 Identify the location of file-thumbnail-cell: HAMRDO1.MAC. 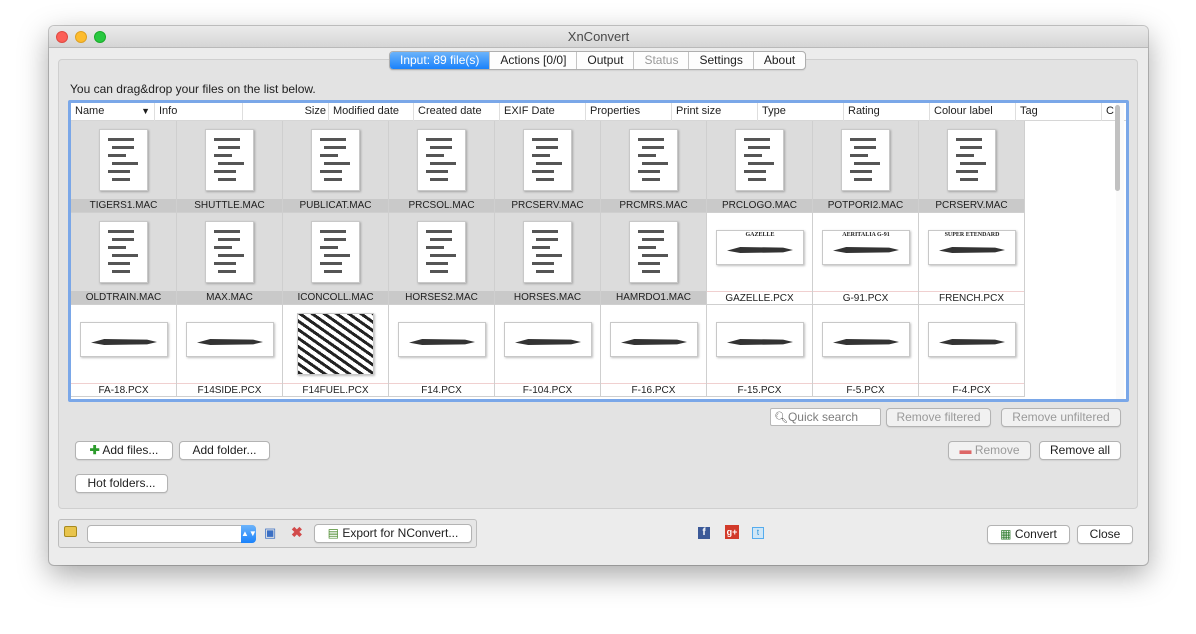
(654, 259).